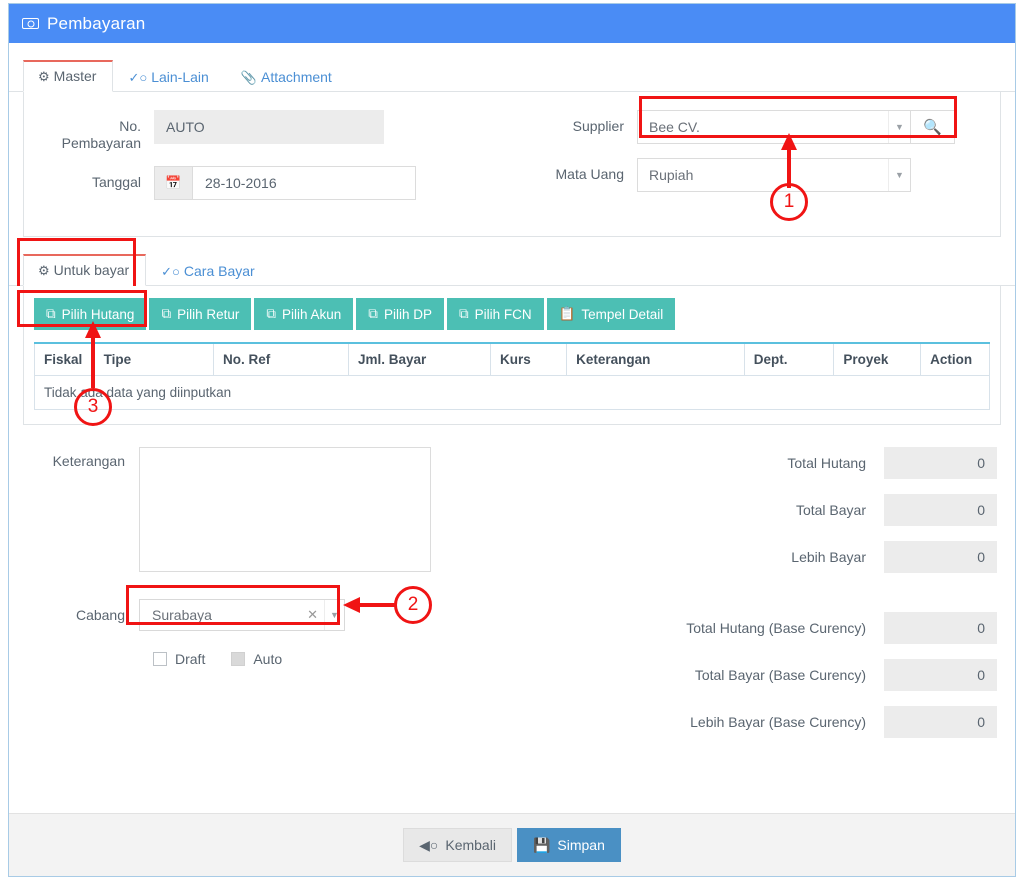  What do you see at coordinates (180, 77) in the screenshot?
I see `tab-lain-lain-label: Lain-Lain` at bounding box center [180, 77].